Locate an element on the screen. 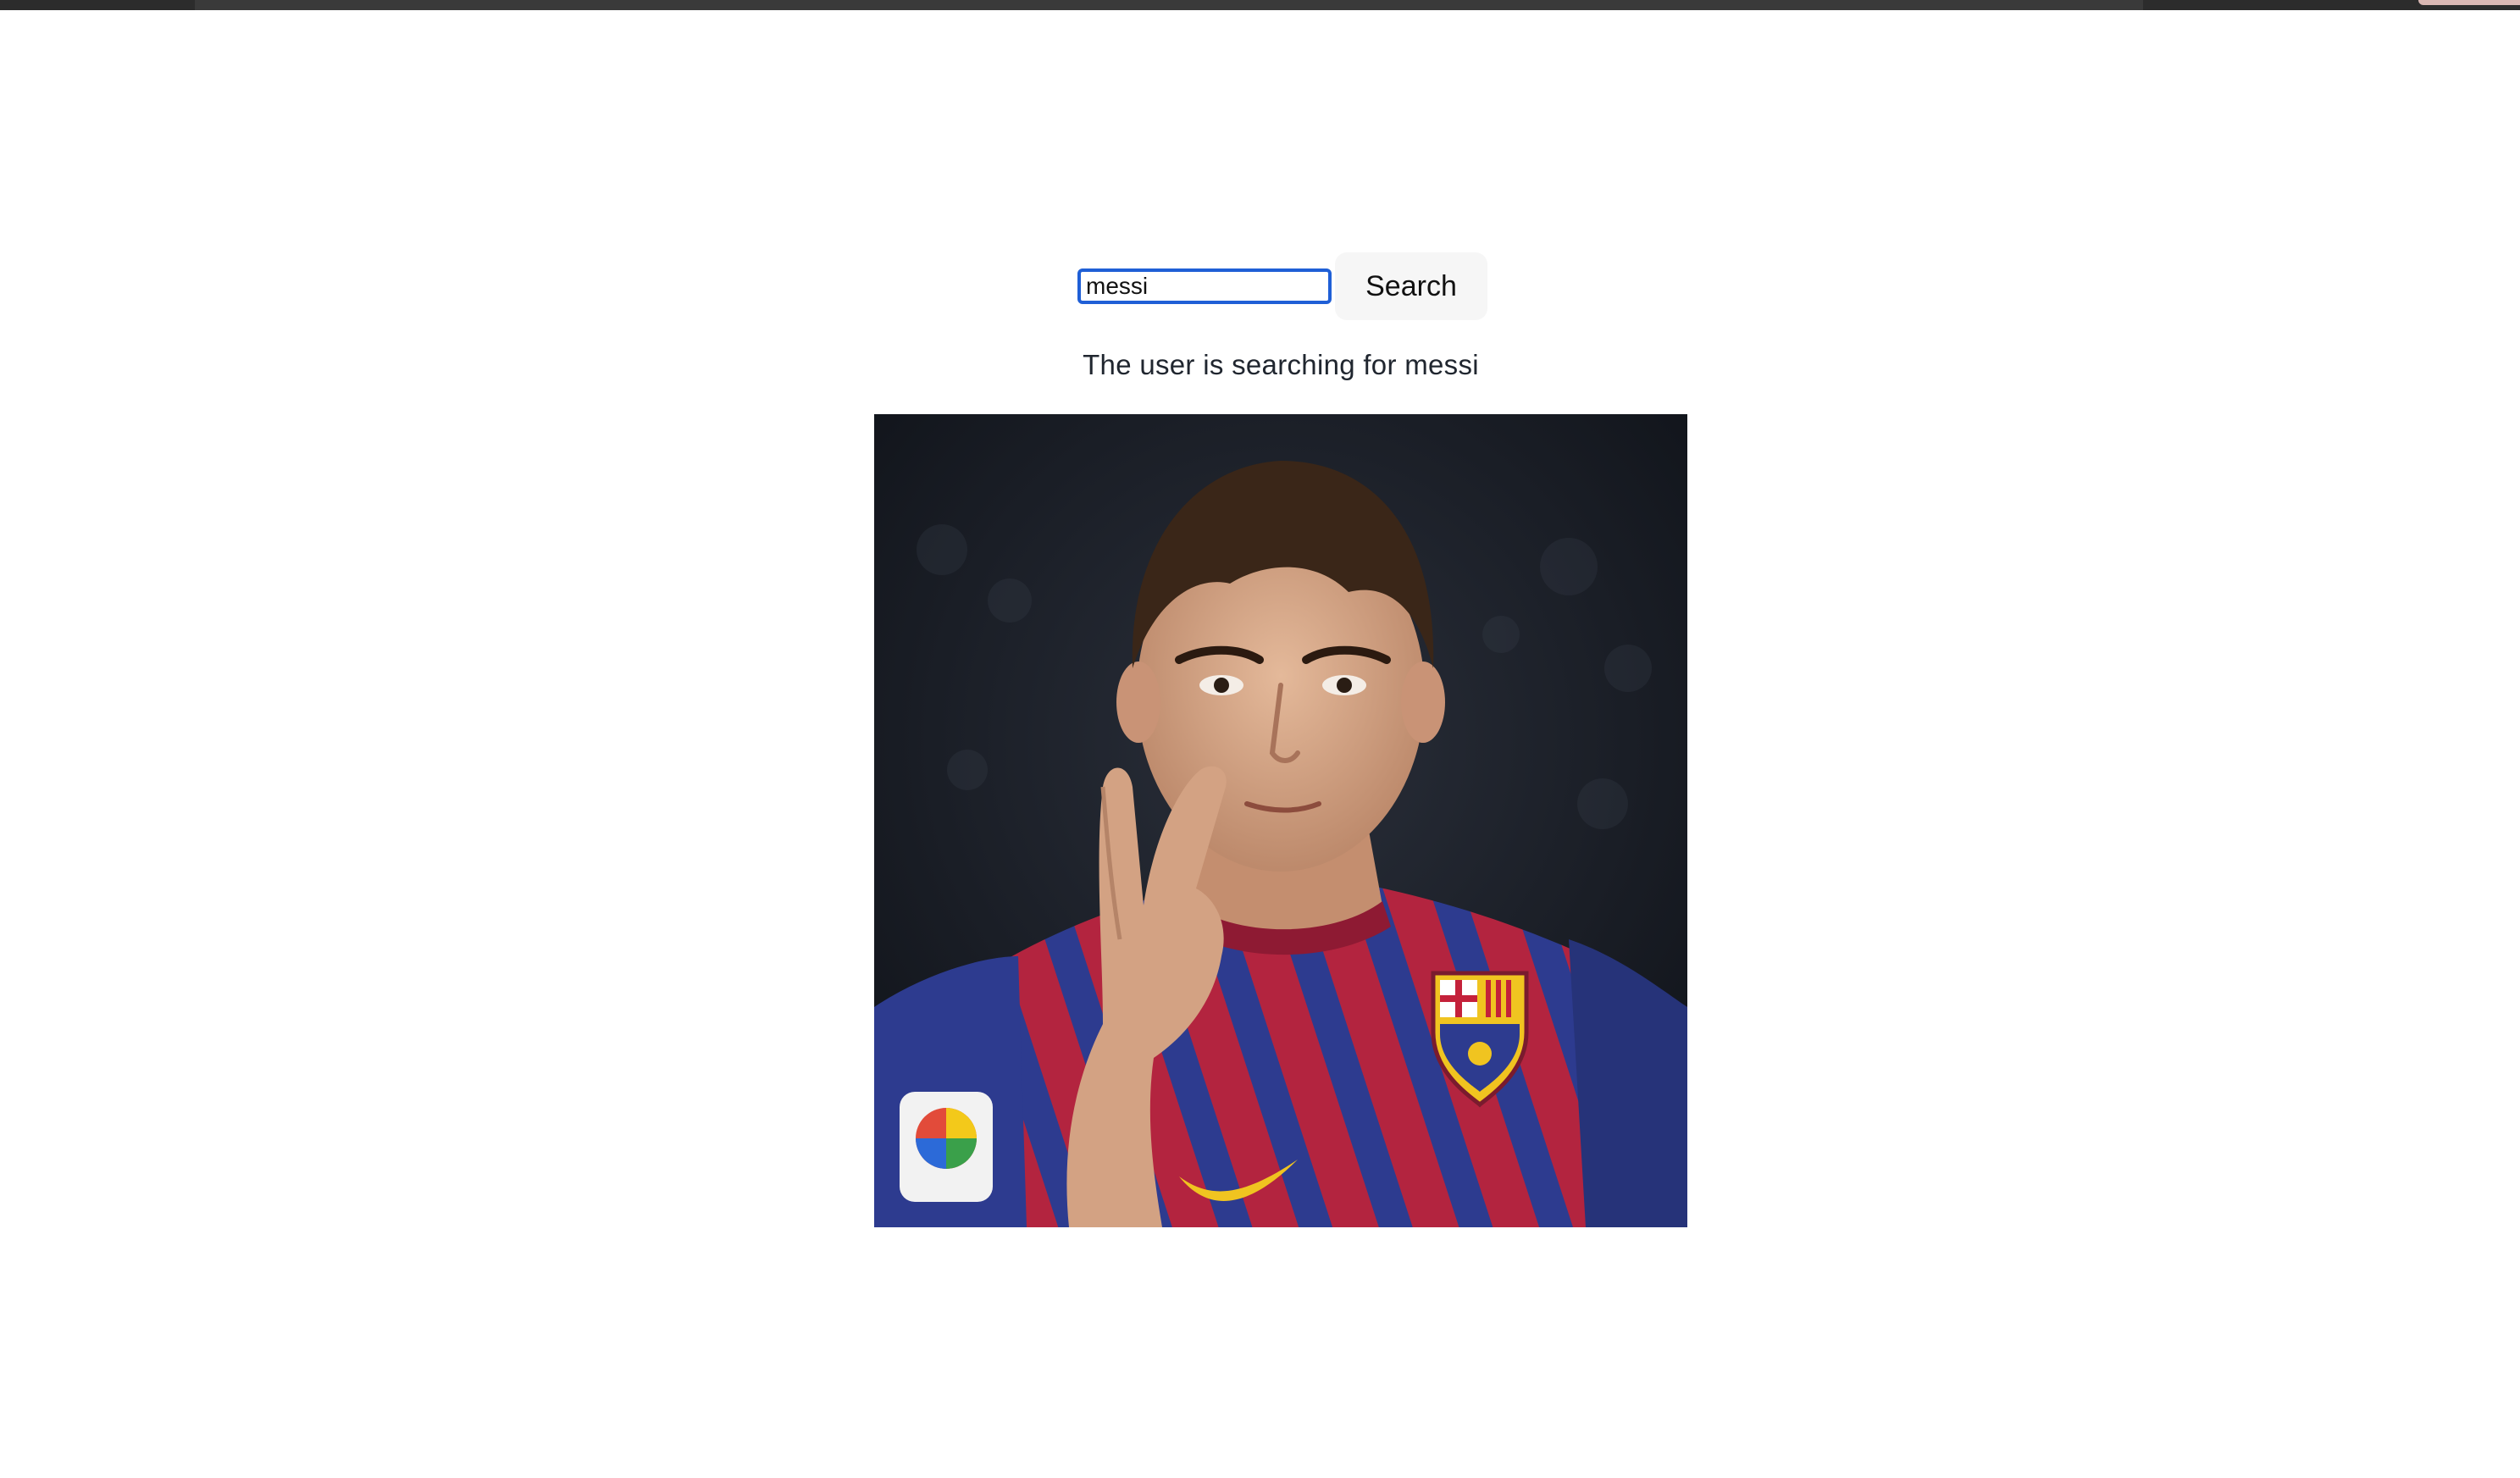 This screenshot has width=2520, height=1478. search-status-text: The user is searching for messi is located at coordinates (1281, 364).